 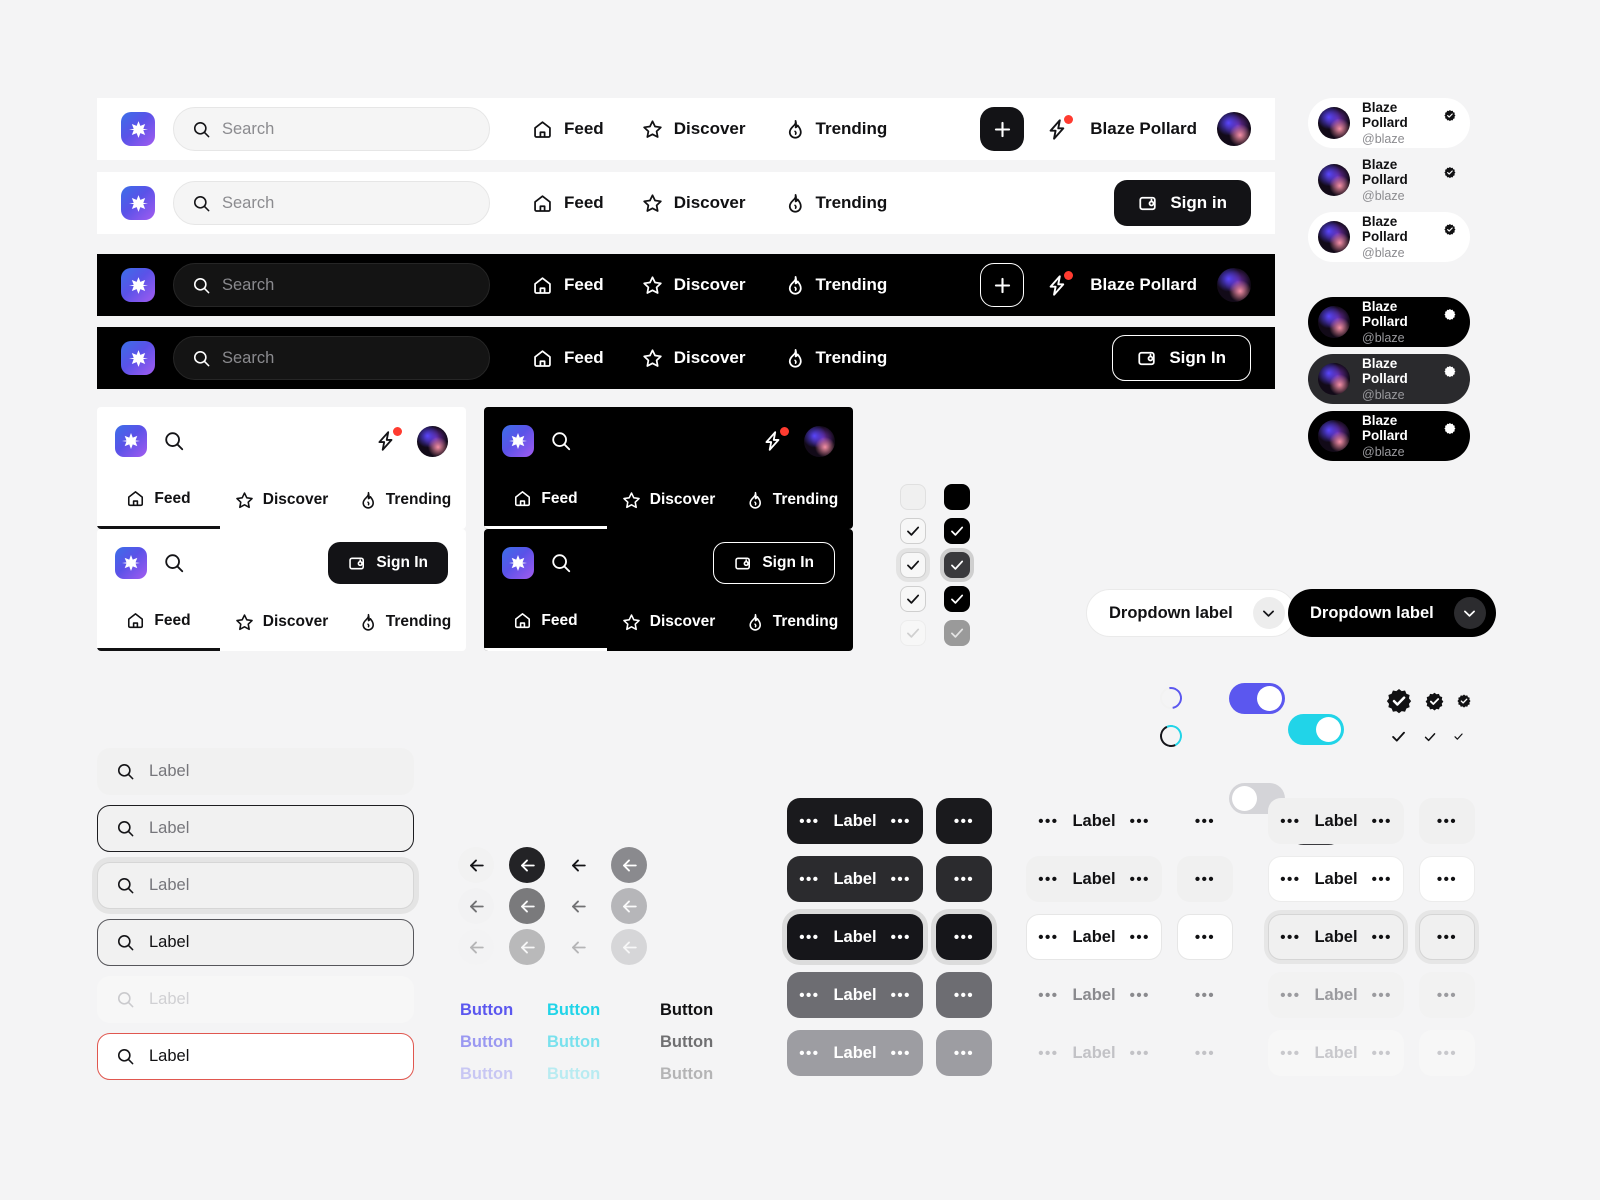 I want to click on label-button-ghost: ••• Label •••, so click(x=1094, y=821).